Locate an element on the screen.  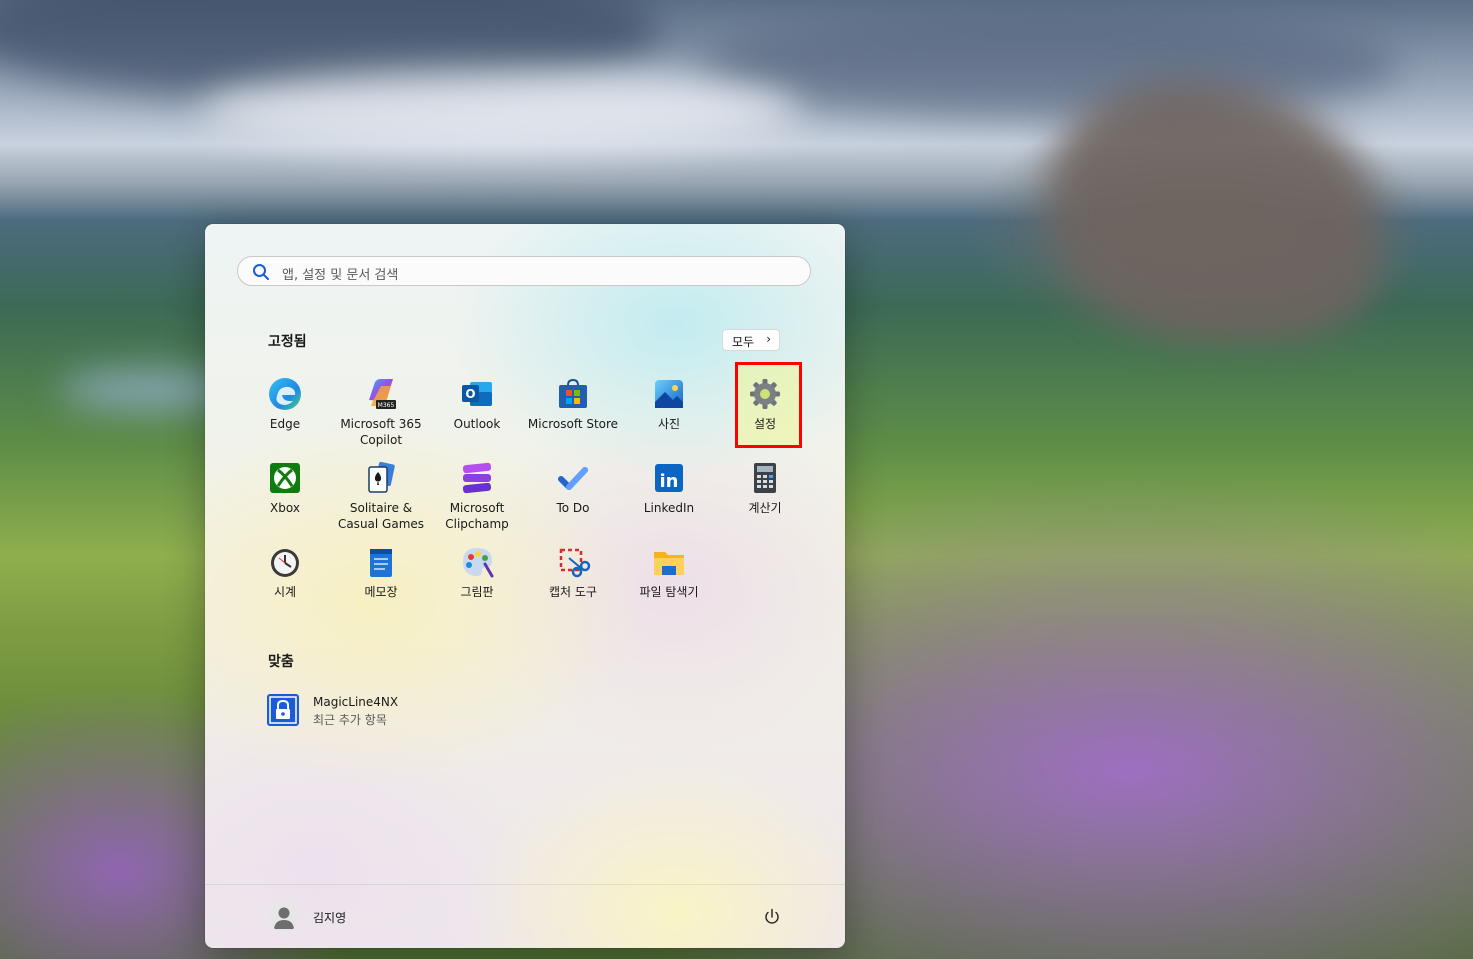
m365-badge: M365 is located at coordinates (386, 405).